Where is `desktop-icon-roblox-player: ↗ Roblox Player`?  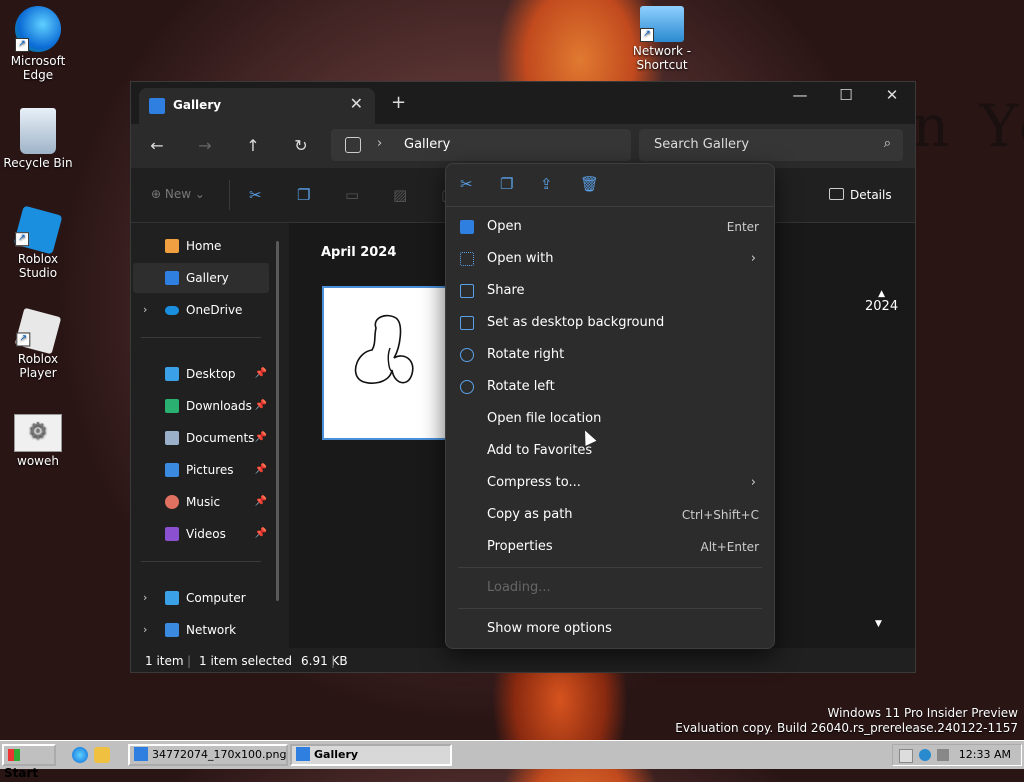 desktop-icon-roblox-player: ↗ Roblox Player is located at coordinates (38, 343).